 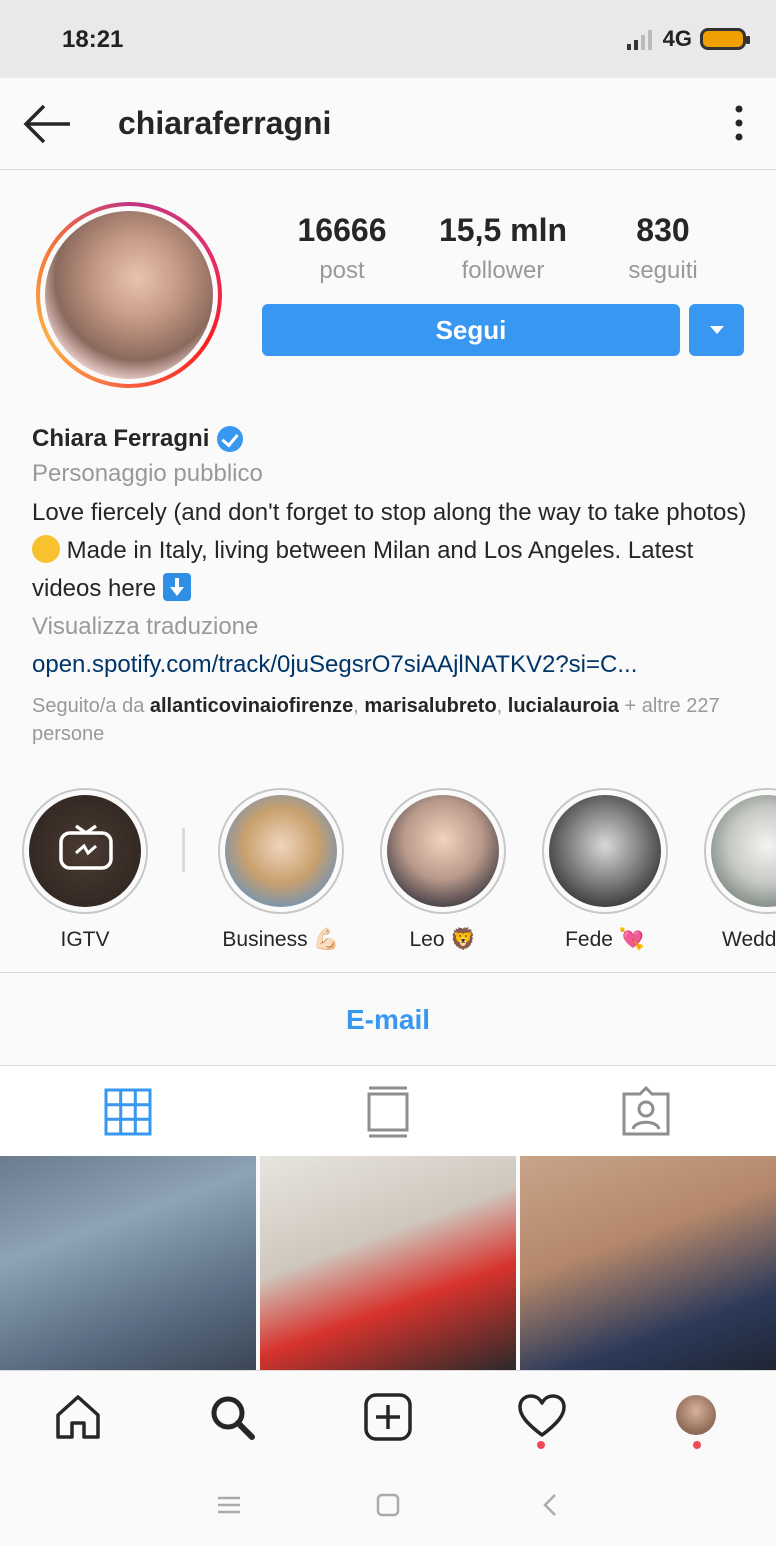 What do you see at coordinates (225, 123) in the screenshot?
I see `header-username: chiaraferragni` at bounding box center [225, 123].